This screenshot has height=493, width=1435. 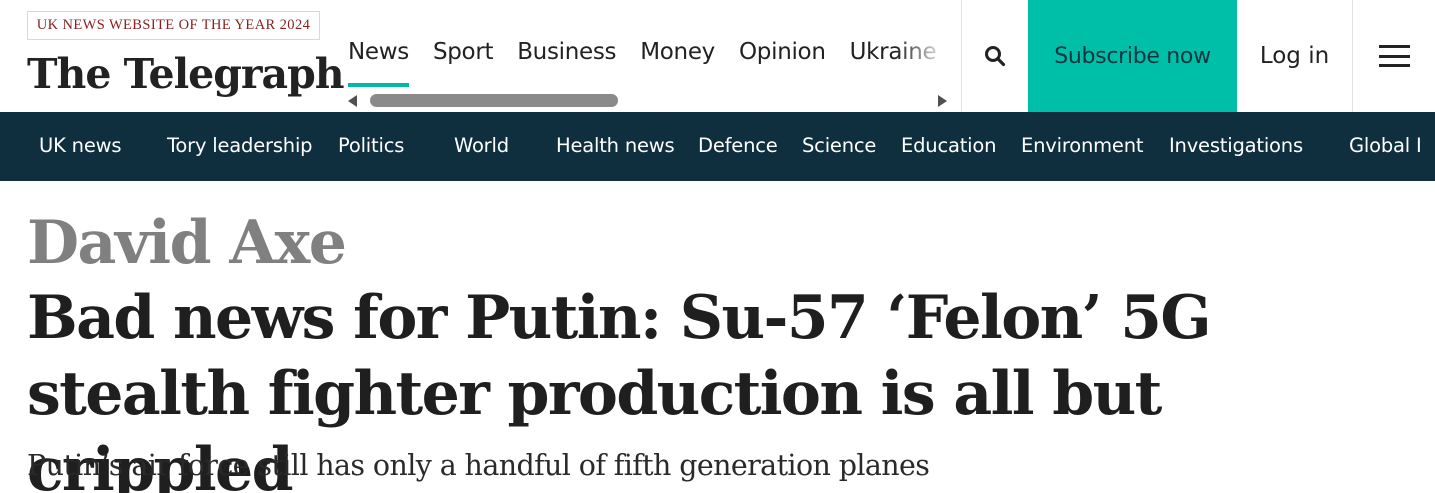 I want to click on hamburger-menu-icon, so click(x=1394, y=56).